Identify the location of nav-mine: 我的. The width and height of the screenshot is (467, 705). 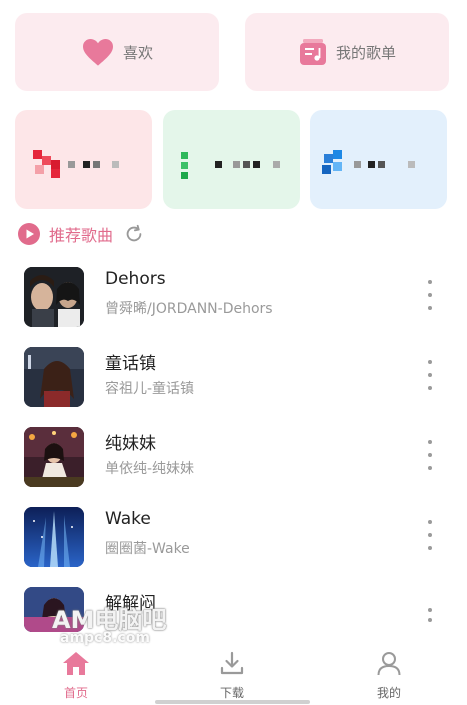
(389, 675).